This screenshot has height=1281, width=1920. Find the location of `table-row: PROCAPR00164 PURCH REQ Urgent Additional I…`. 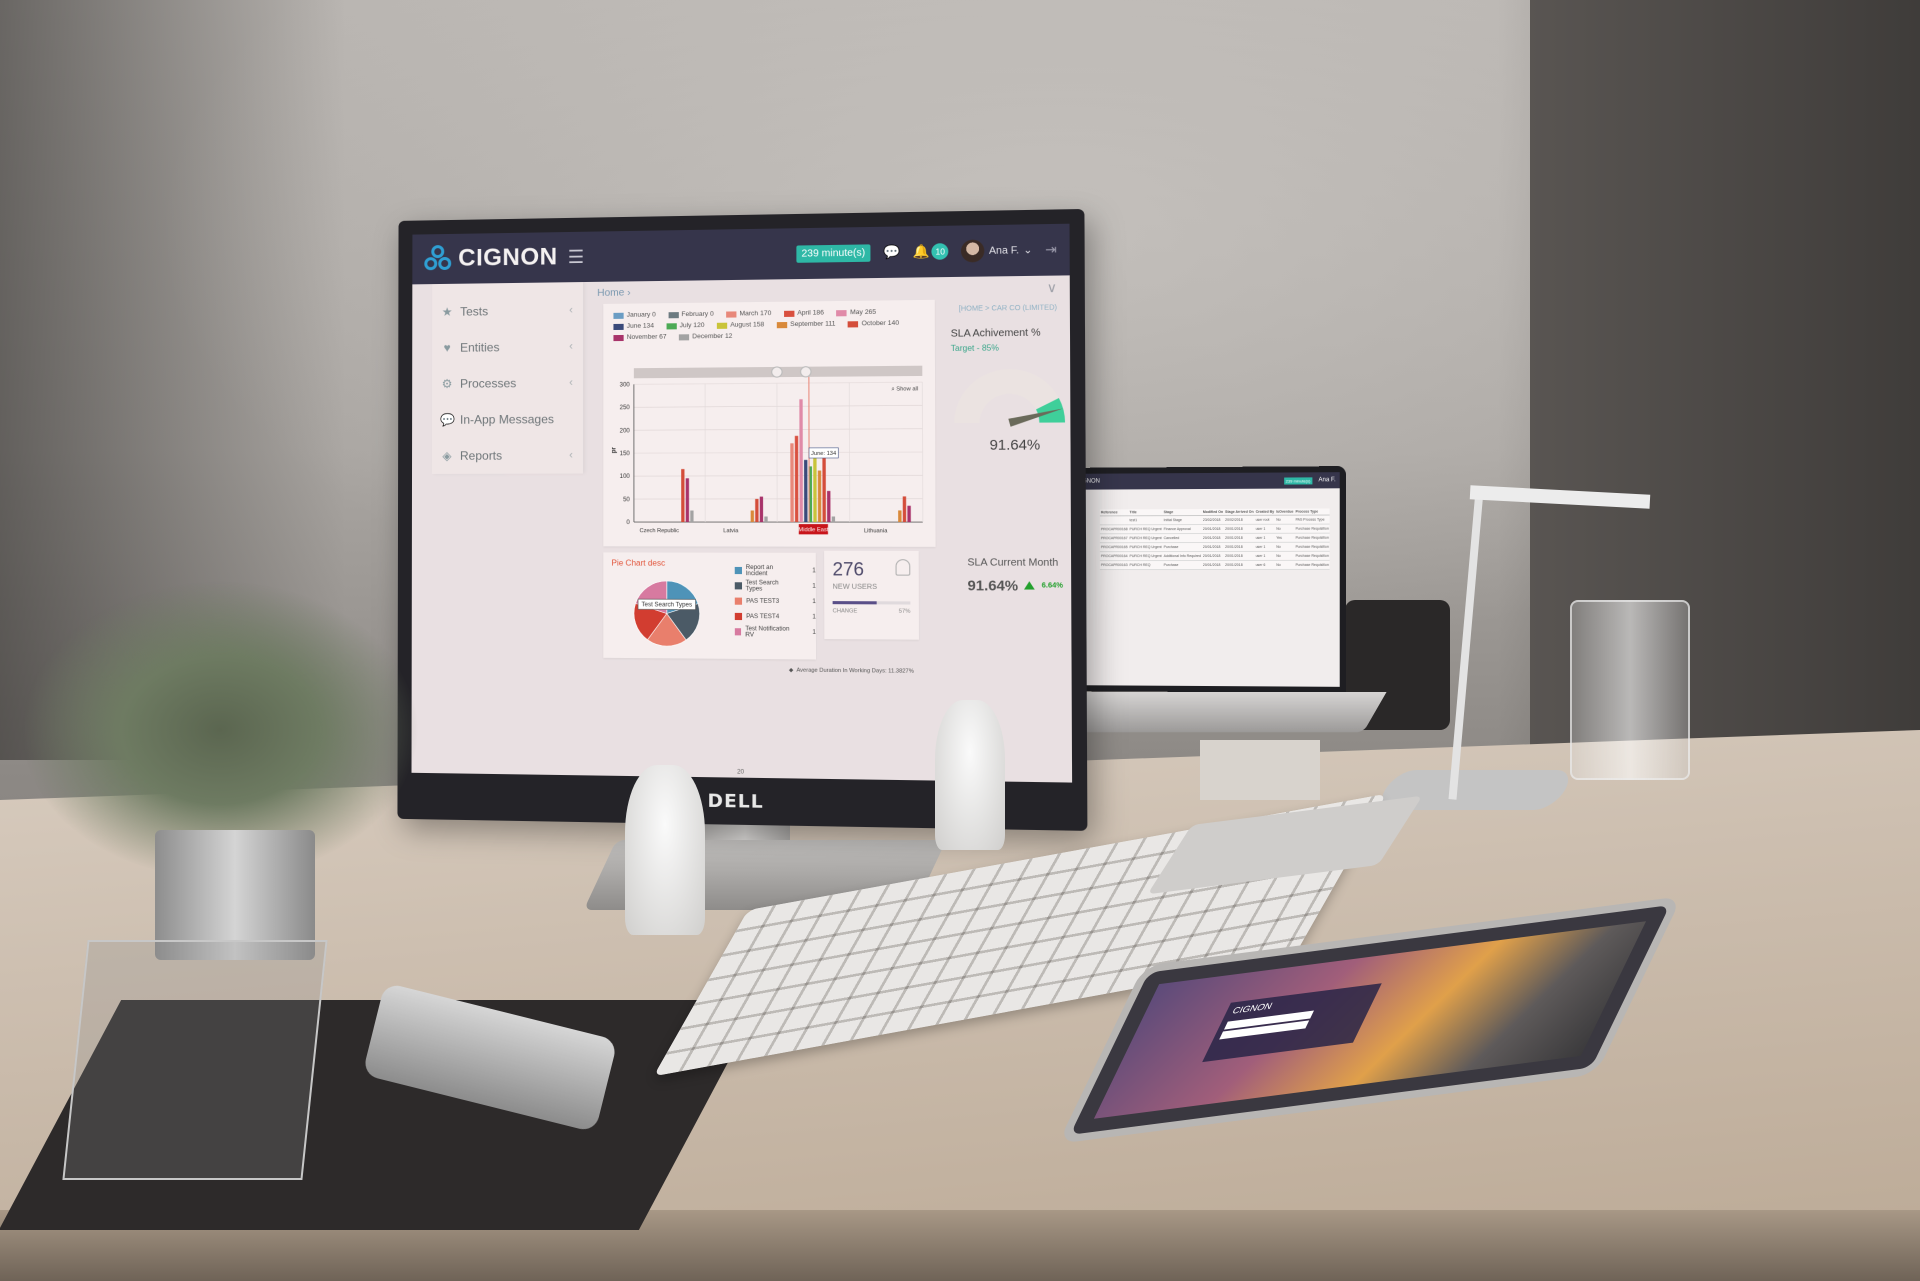

table-row: PROCAPR00164 PURCH REQ Urgent Additional I… is located at coordinates (1214, 556).